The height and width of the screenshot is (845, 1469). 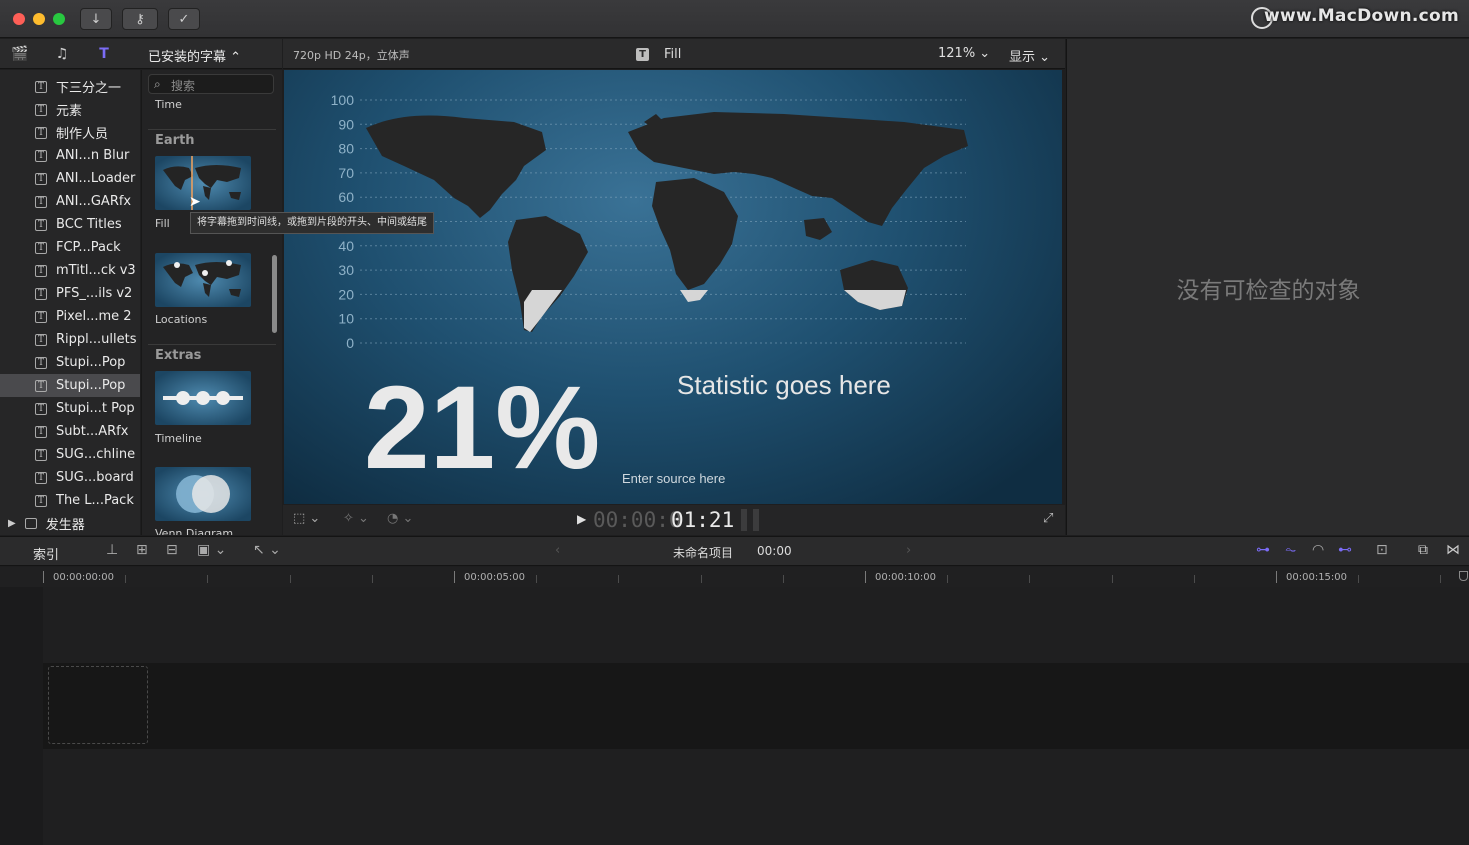 I want to click on timeline-ruler, so click(x=734, y=577).